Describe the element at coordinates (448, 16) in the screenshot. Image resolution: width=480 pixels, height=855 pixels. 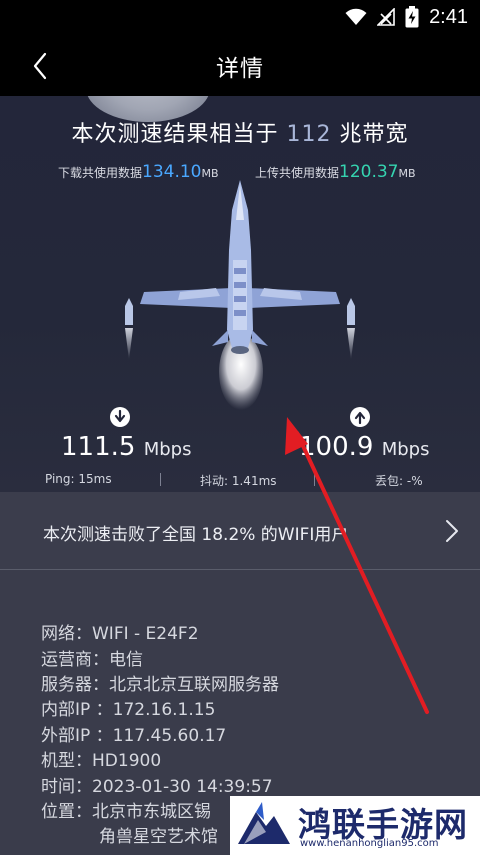
I see `status-clock: 2:41` at that location.